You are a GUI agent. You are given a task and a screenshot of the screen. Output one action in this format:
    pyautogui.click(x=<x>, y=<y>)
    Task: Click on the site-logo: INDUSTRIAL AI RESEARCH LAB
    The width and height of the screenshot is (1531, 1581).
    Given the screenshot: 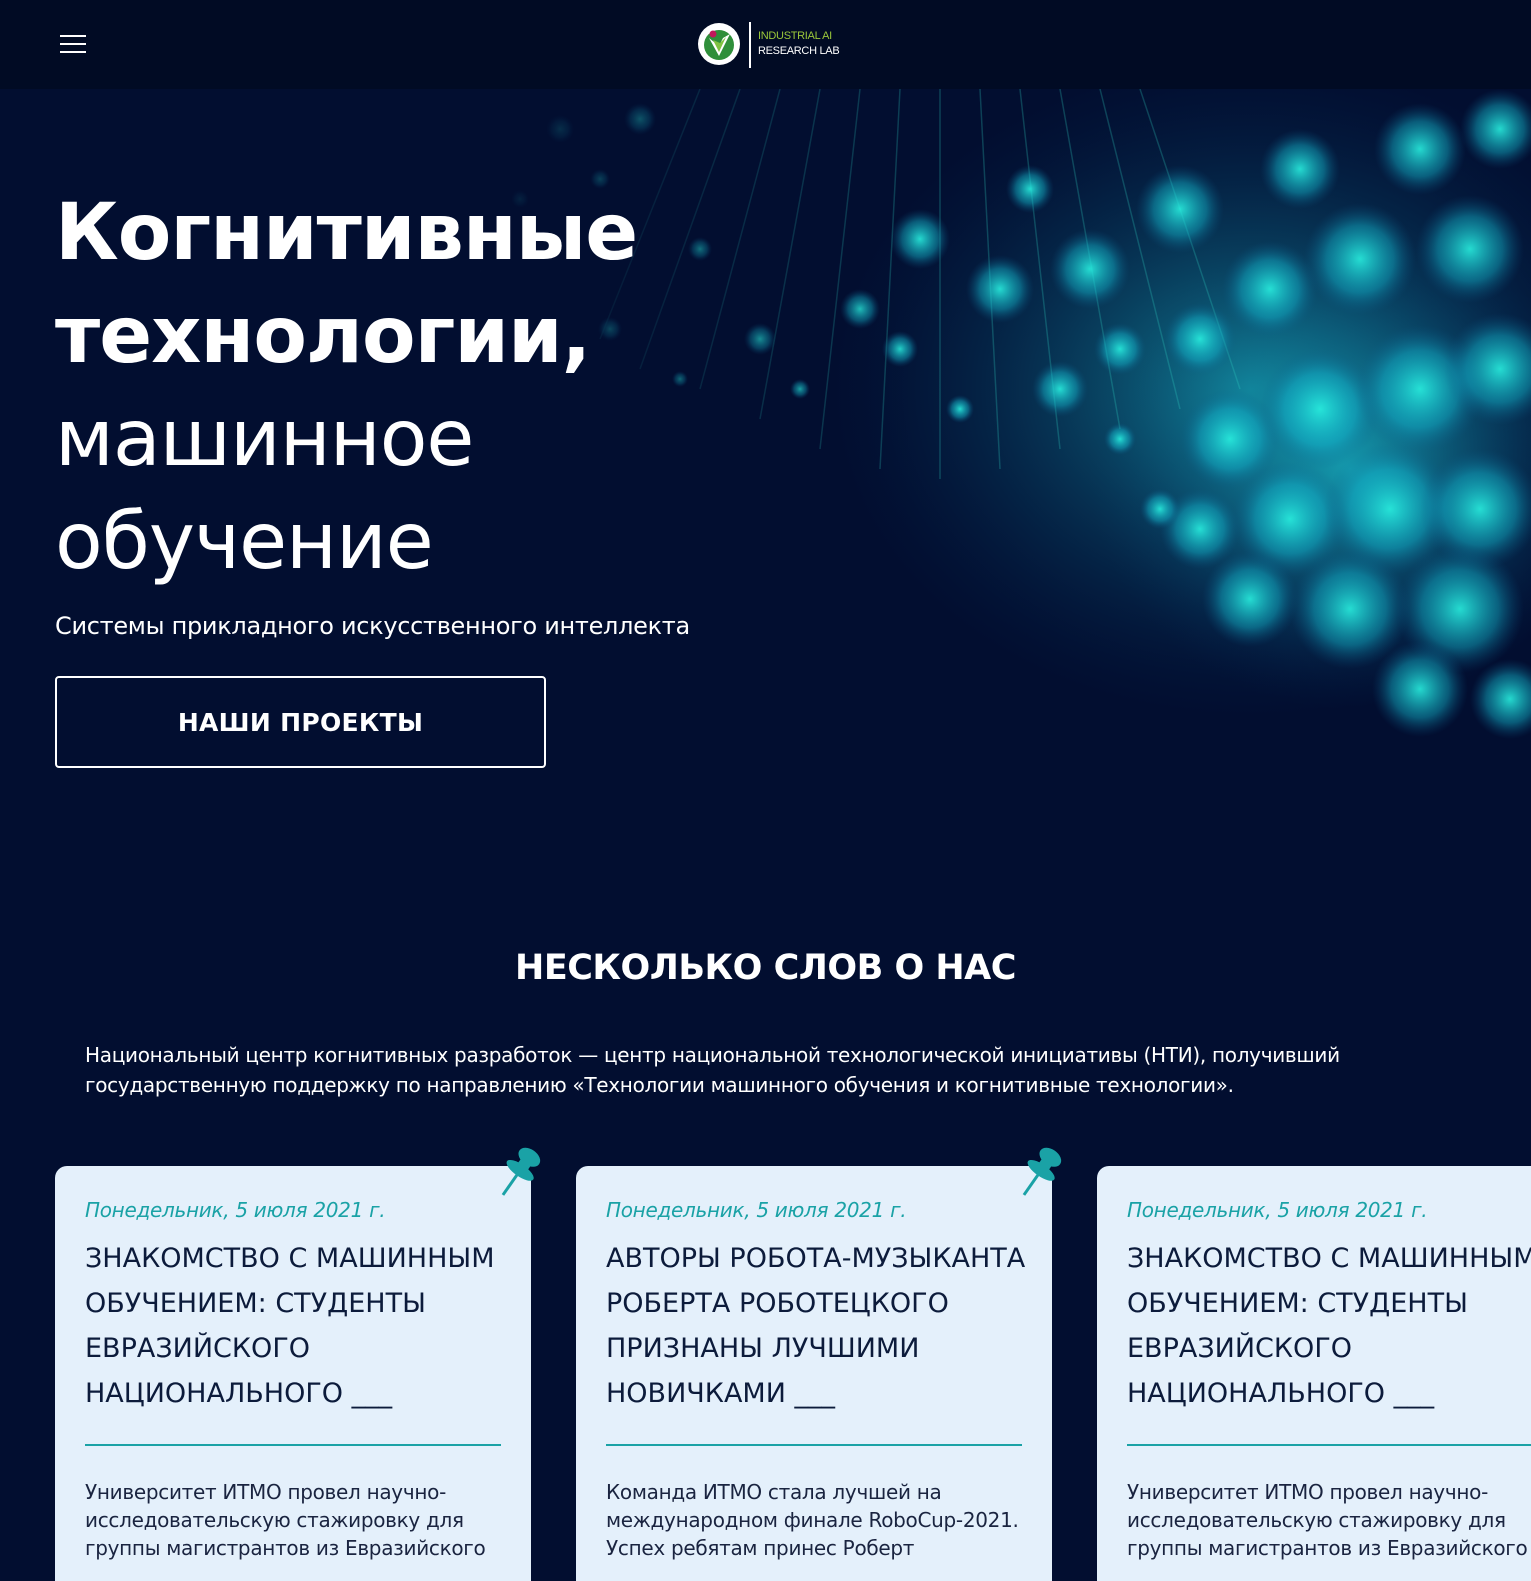 What is the action you would take?
    pyautogui.click(x=768, y=44)
    